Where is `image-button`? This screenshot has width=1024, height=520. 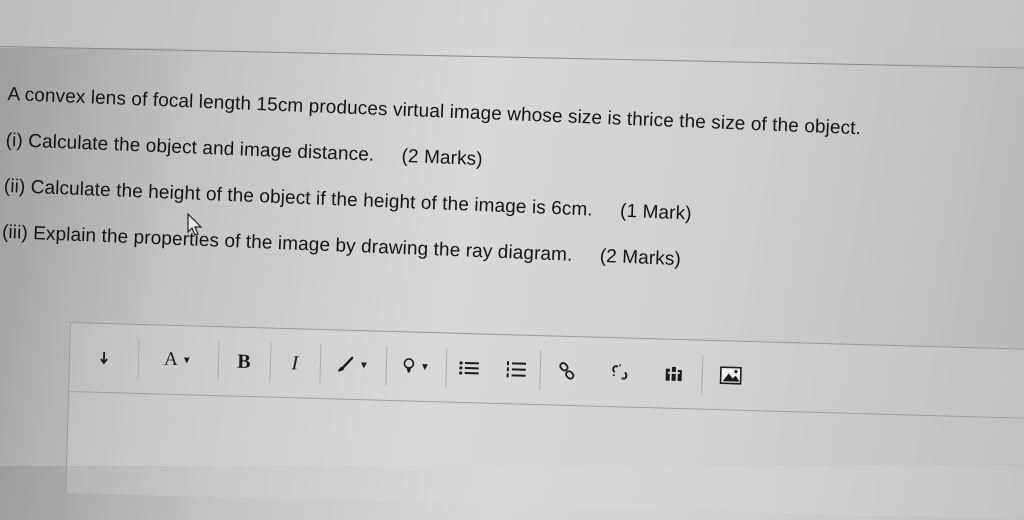 image-button is located at coordinates (730, 376).